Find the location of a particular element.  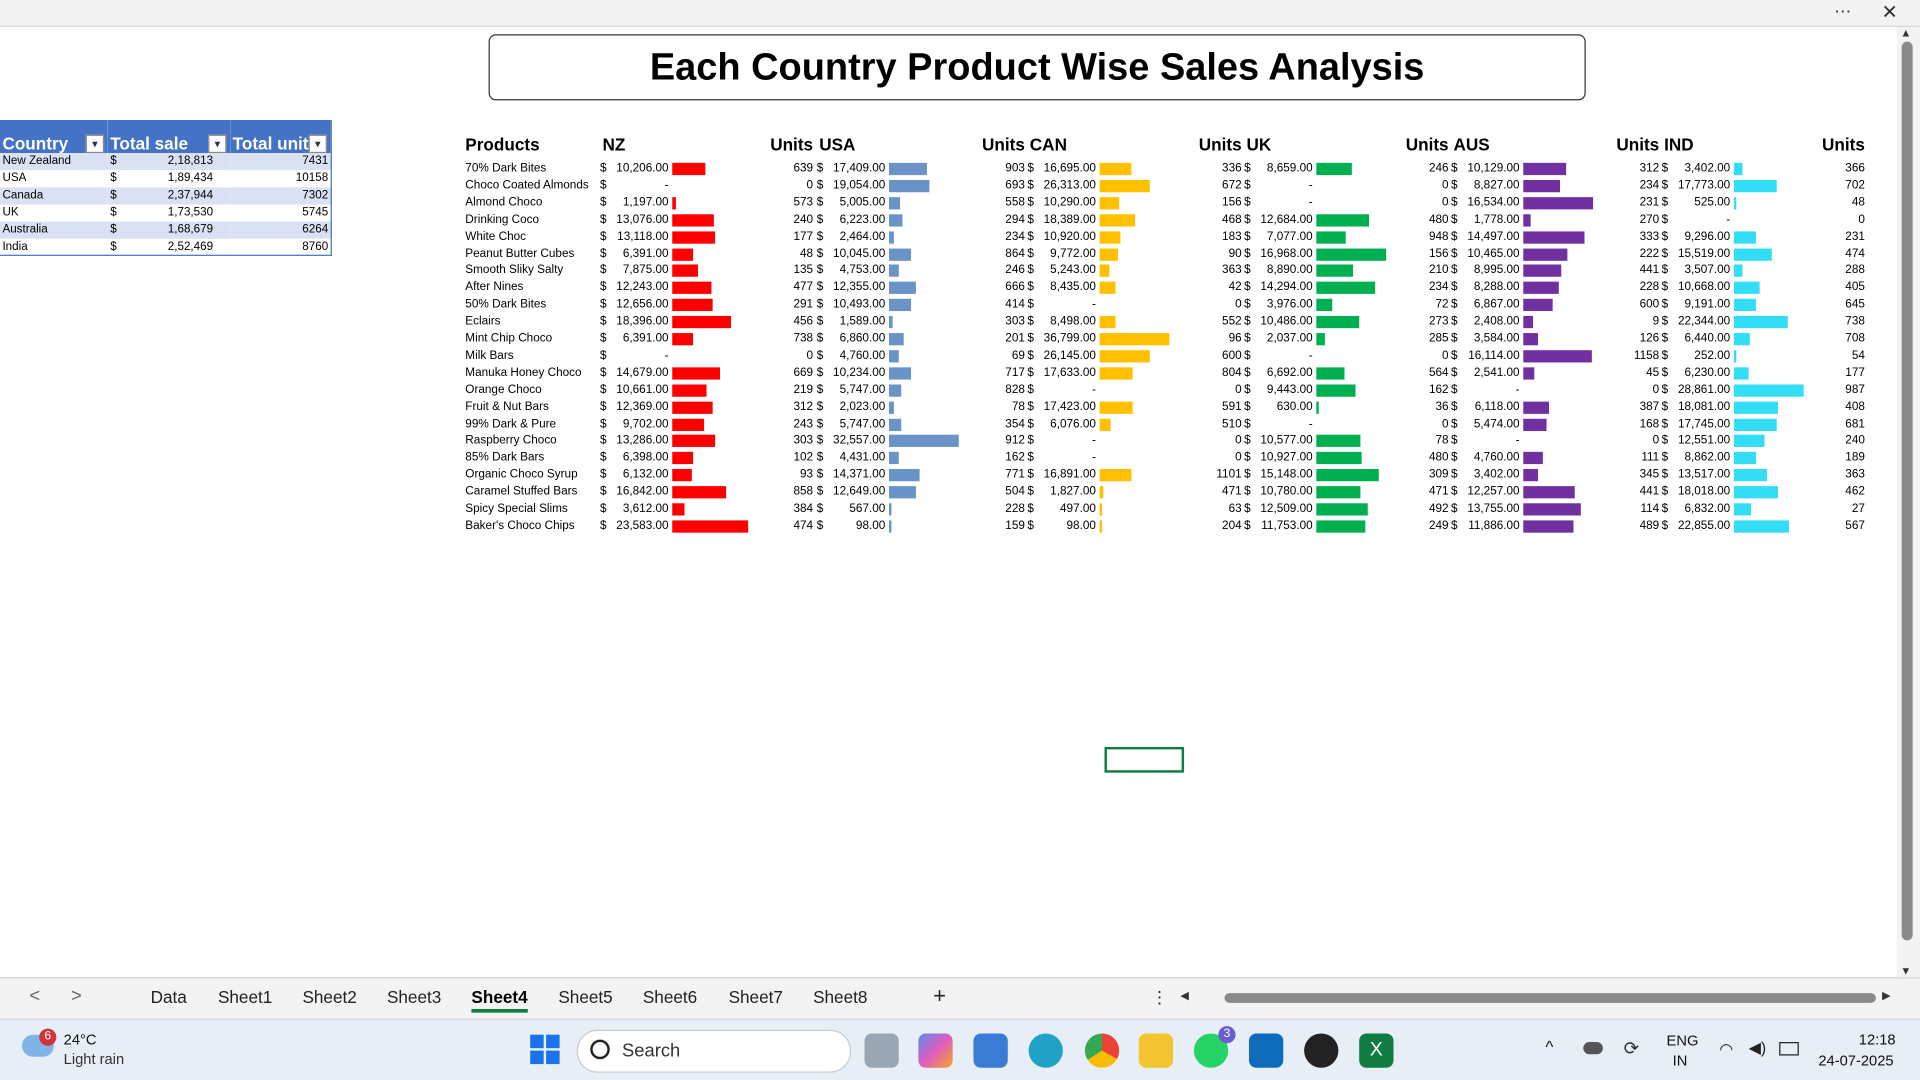

sales-value: 17,423.00 is located at coordinates (1065, 407).